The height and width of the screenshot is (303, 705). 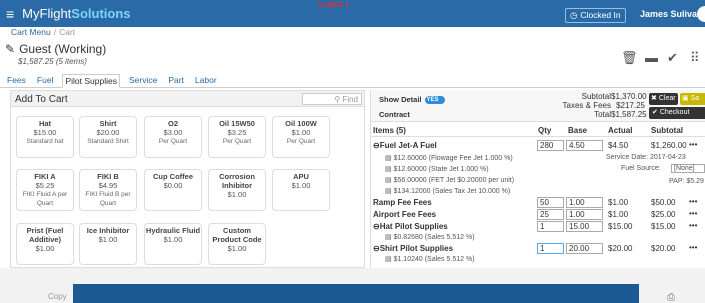 What do you see at coordinates (437, 169) in the screenshot?
I see `fuel-fee-line: ▤ $12.60000 (State Jet 1.000 %)` at bounding box center [437, 169].